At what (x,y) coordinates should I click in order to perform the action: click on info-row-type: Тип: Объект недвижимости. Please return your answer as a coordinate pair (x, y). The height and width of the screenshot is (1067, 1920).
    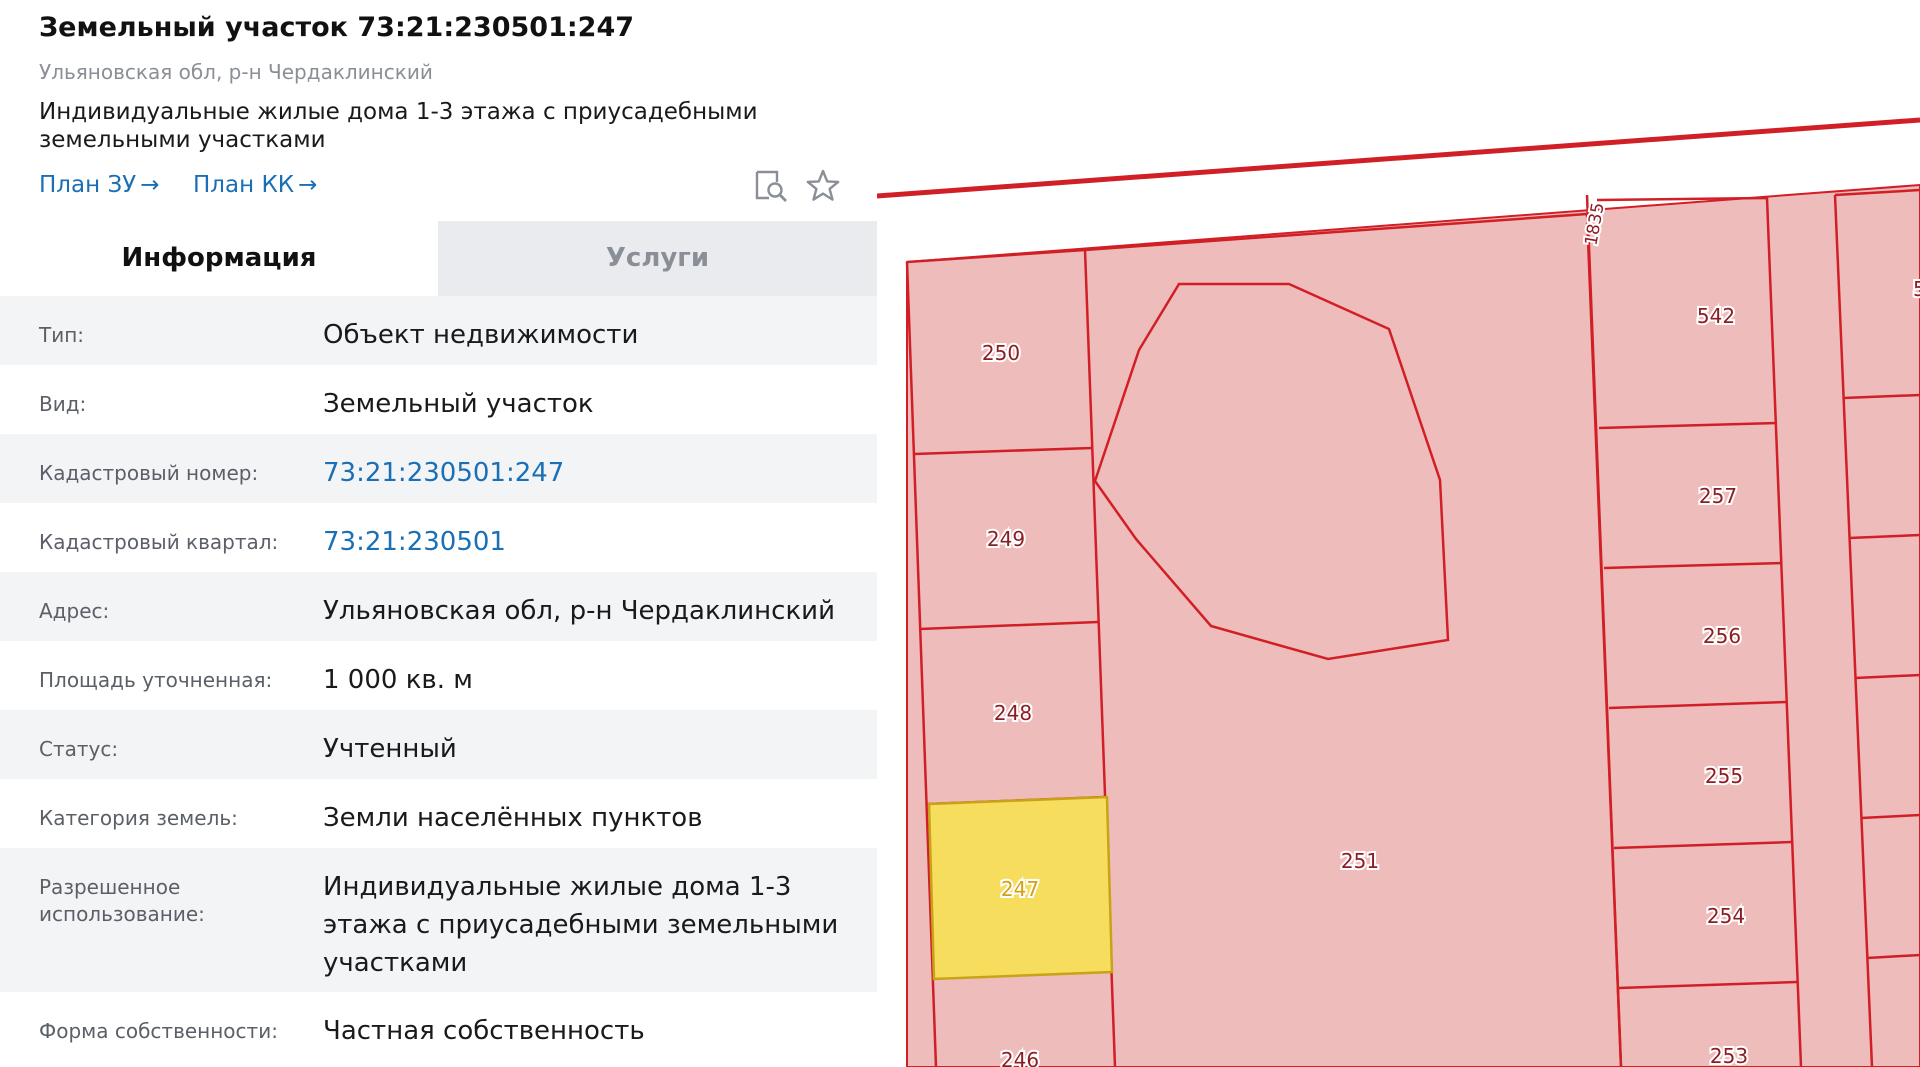
    Looking at the image, I should click on (438, 330).